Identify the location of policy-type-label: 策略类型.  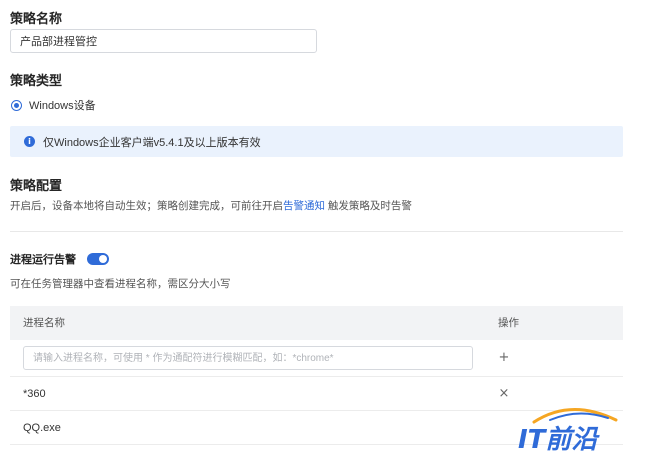
(36, 80).